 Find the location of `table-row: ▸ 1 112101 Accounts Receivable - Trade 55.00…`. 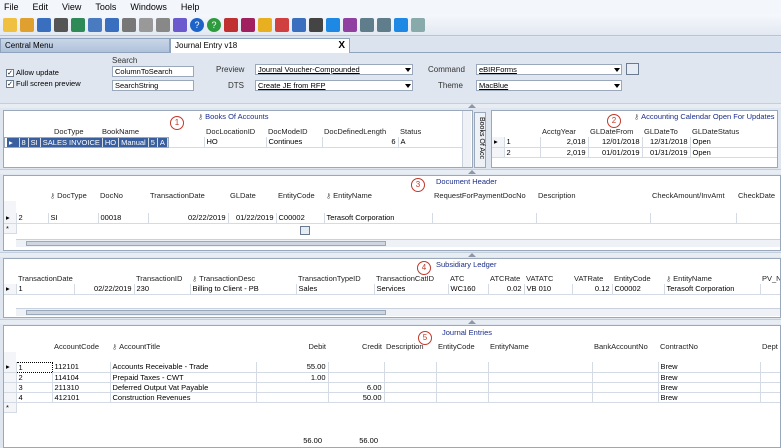

table-row: ▸ 1 112101 Accounts Receivable - Trade 55.00… is located at coordinates (392, 367).